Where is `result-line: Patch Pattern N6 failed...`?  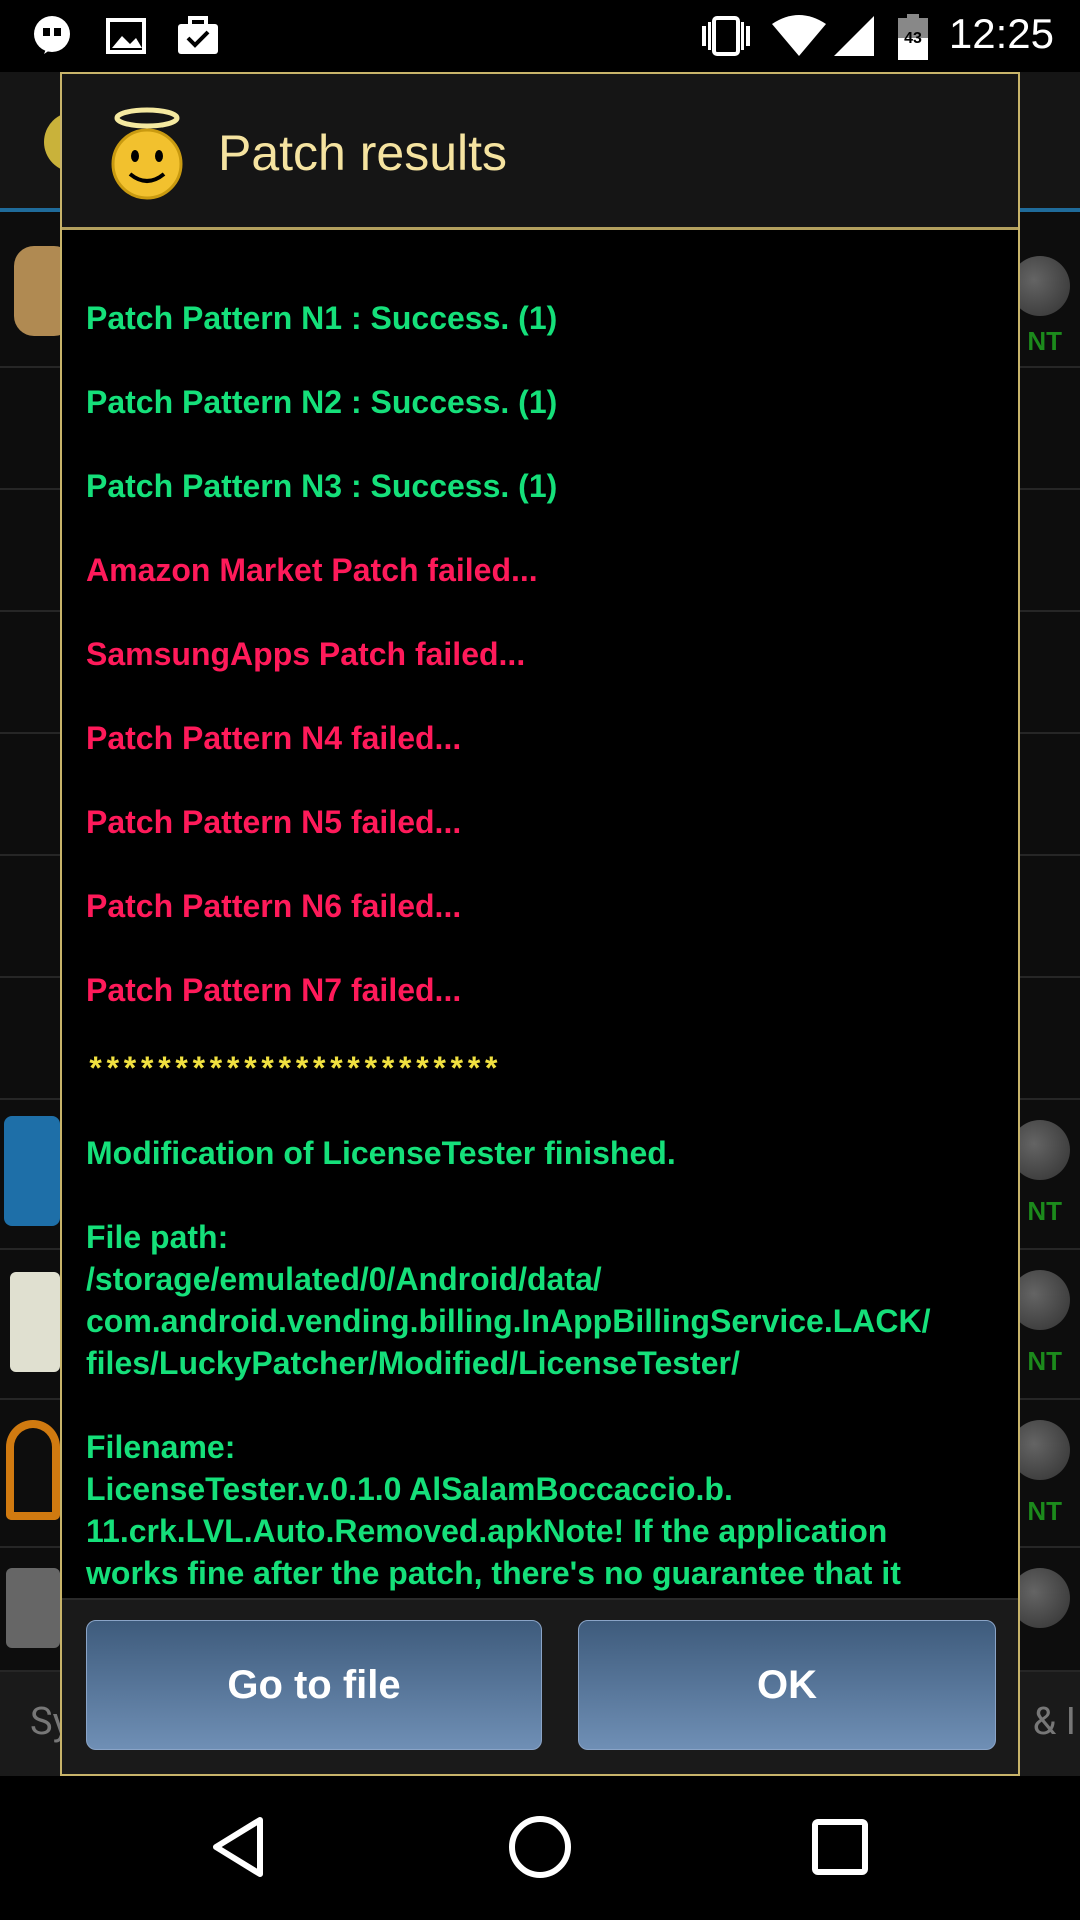 result-line: Patch Pattern N6 failed... is located at coordinates (274, 906).